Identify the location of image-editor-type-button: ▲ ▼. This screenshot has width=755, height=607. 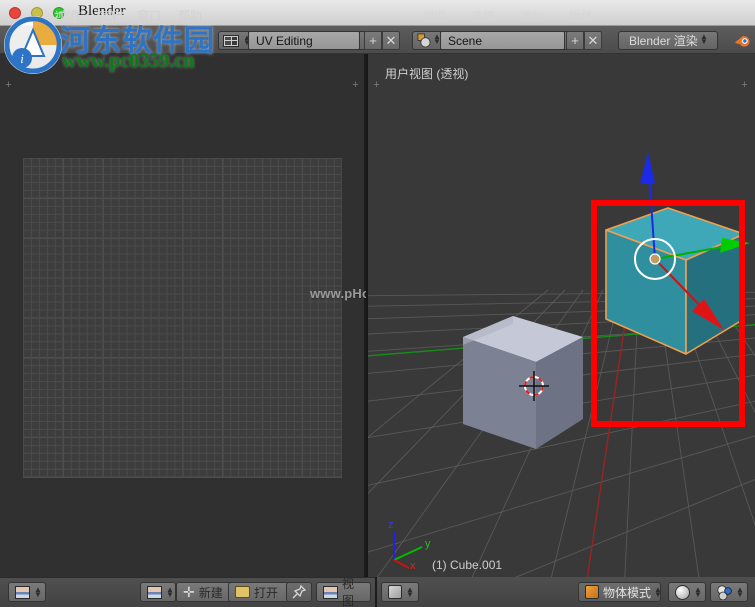
(27, 592).